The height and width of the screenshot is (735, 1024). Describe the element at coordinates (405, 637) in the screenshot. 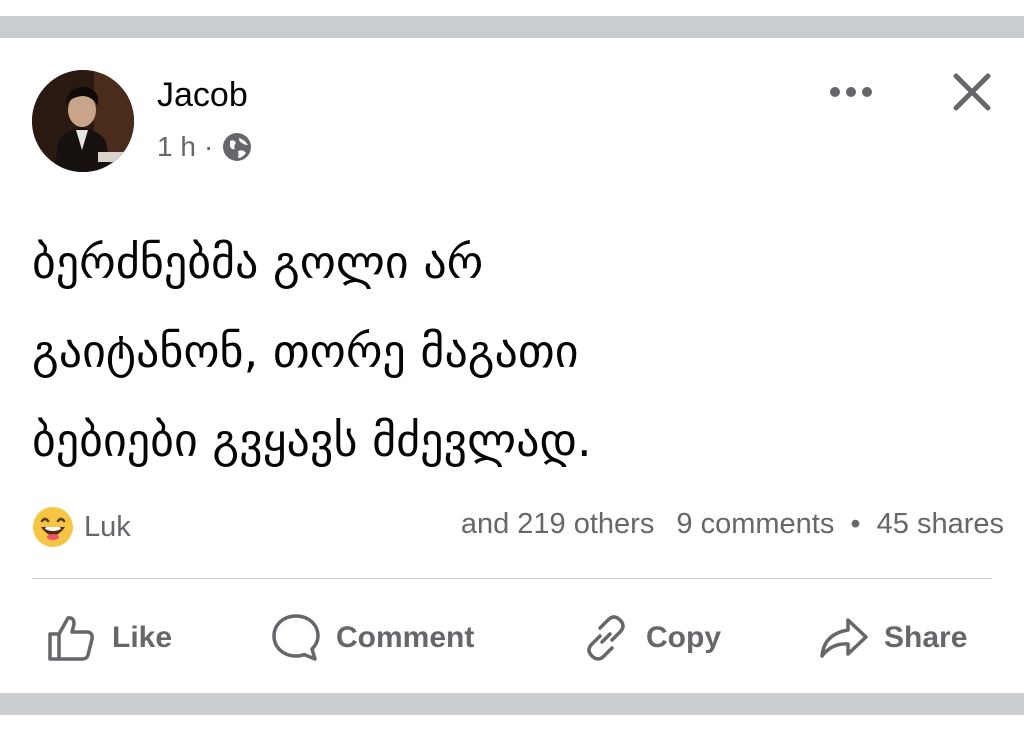

I see `comment-label: Comment` at that location.